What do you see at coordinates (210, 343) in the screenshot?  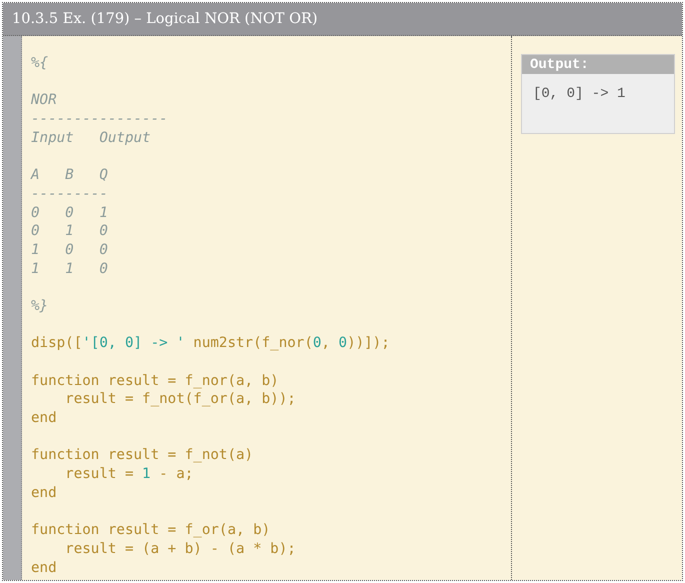 I see `code-line: disp(['[0, 0] -> ' num2str(f_nor(0, 0))]);` at bounding box center [210, 343].